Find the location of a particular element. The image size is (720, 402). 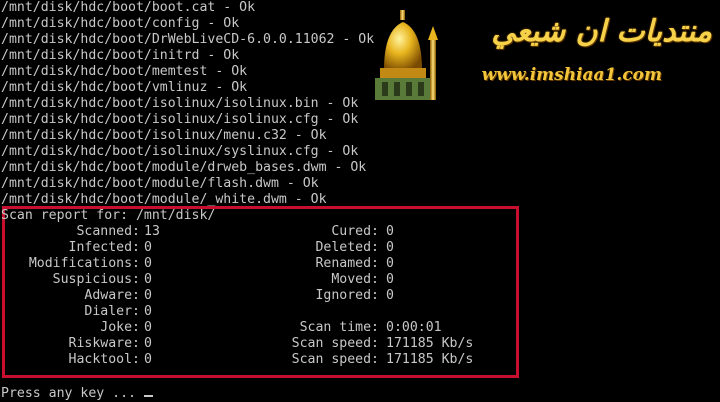

shrine-dome-icon is located at coordinates (406, 55).